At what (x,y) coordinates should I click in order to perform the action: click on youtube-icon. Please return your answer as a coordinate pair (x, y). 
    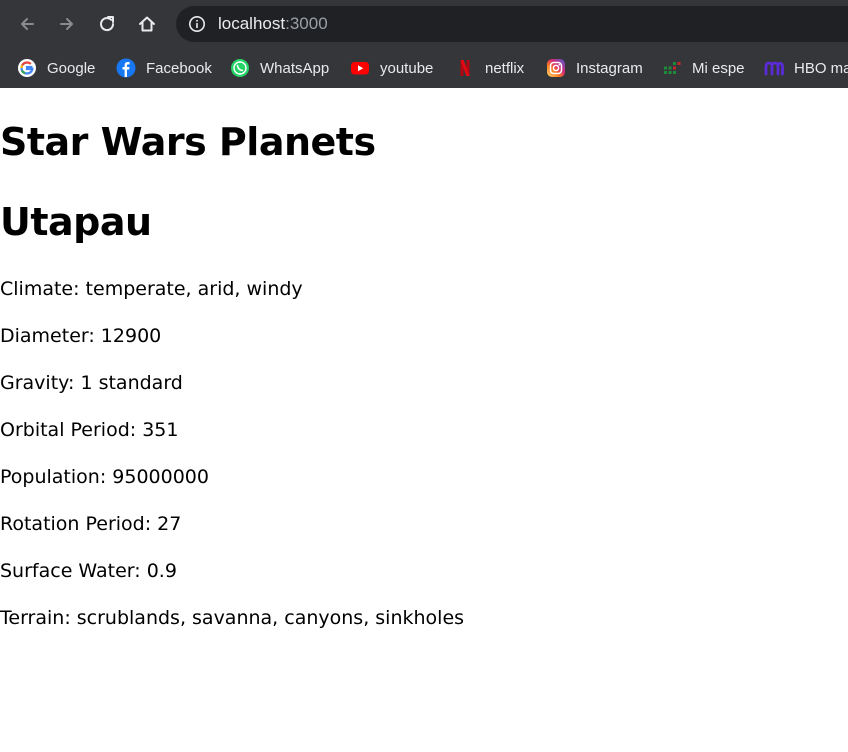
    Looking at the image, I should click on (360, 68).